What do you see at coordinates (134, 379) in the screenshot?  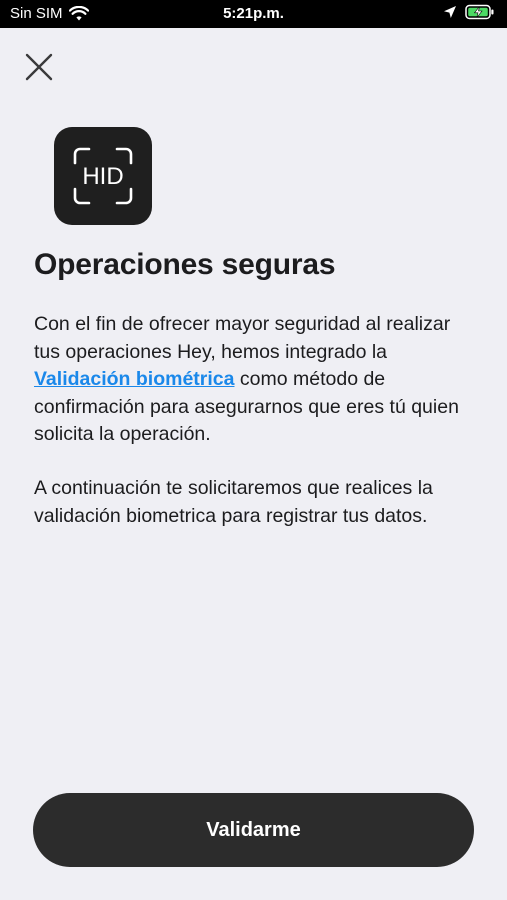 I see `biometric-validation-link: Validación biométrica` at bounding box center [134, 379].